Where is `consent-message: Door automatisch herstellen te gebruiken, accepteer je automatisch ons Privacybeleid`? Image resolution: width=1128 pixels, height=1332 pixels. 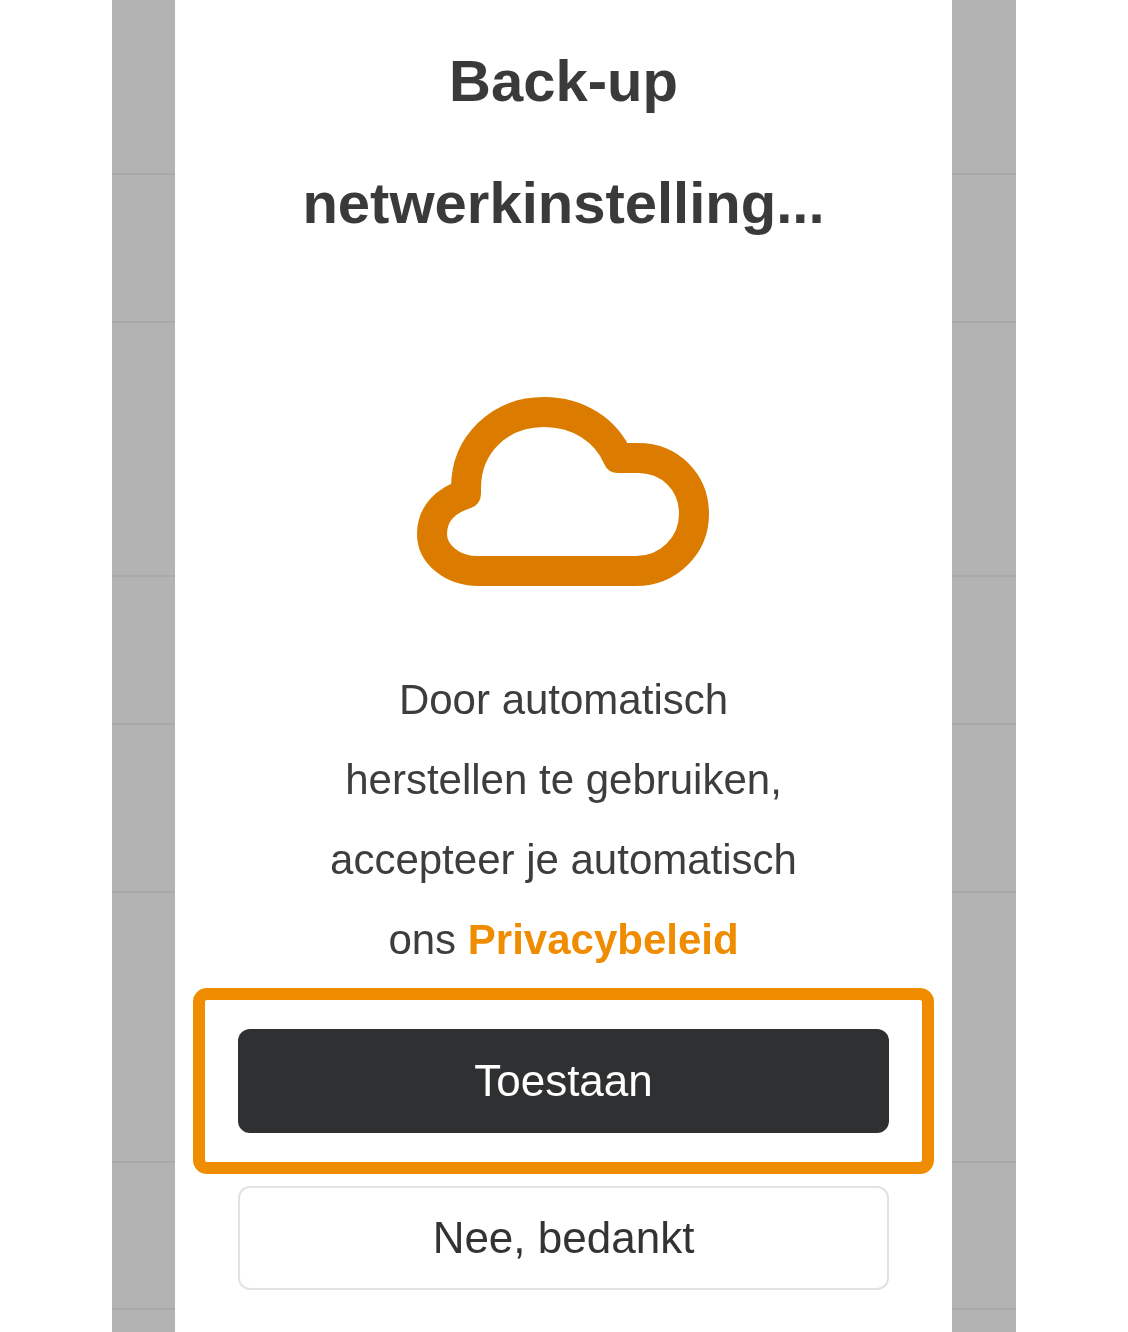
consent-message: Door automatisch herstellen te gebruiken, accepteer je automatisch ons Privacybeleid is located at coordinates (563, 820).